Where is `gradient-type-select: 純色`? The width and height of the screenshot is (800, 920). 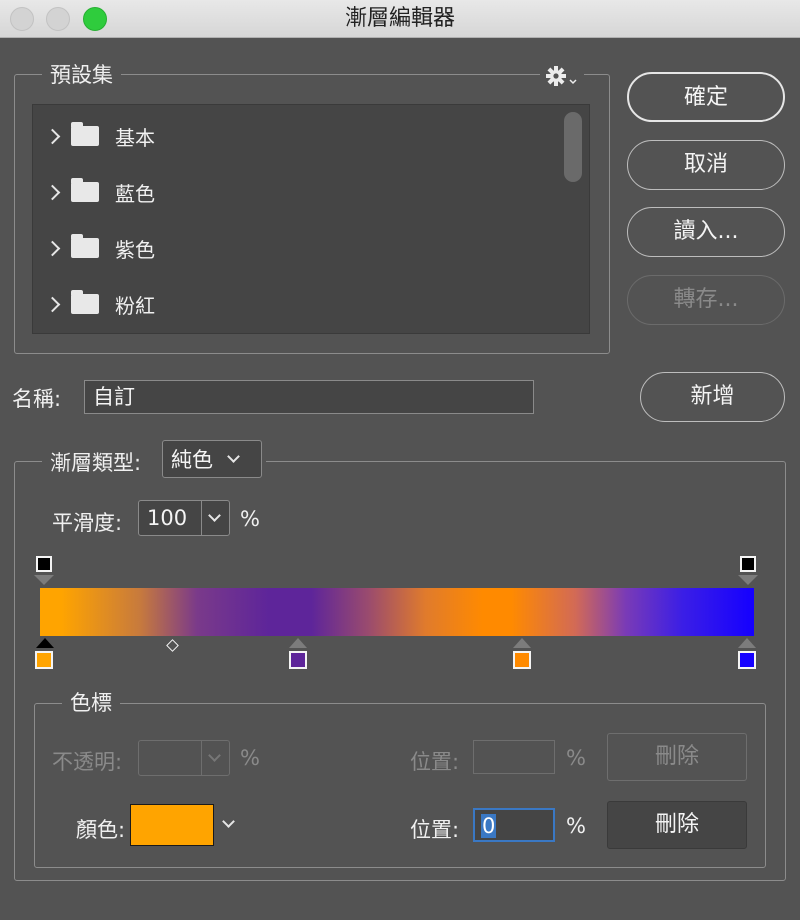
gradient-type-select: 純色 is located at coordinates (212, 459).